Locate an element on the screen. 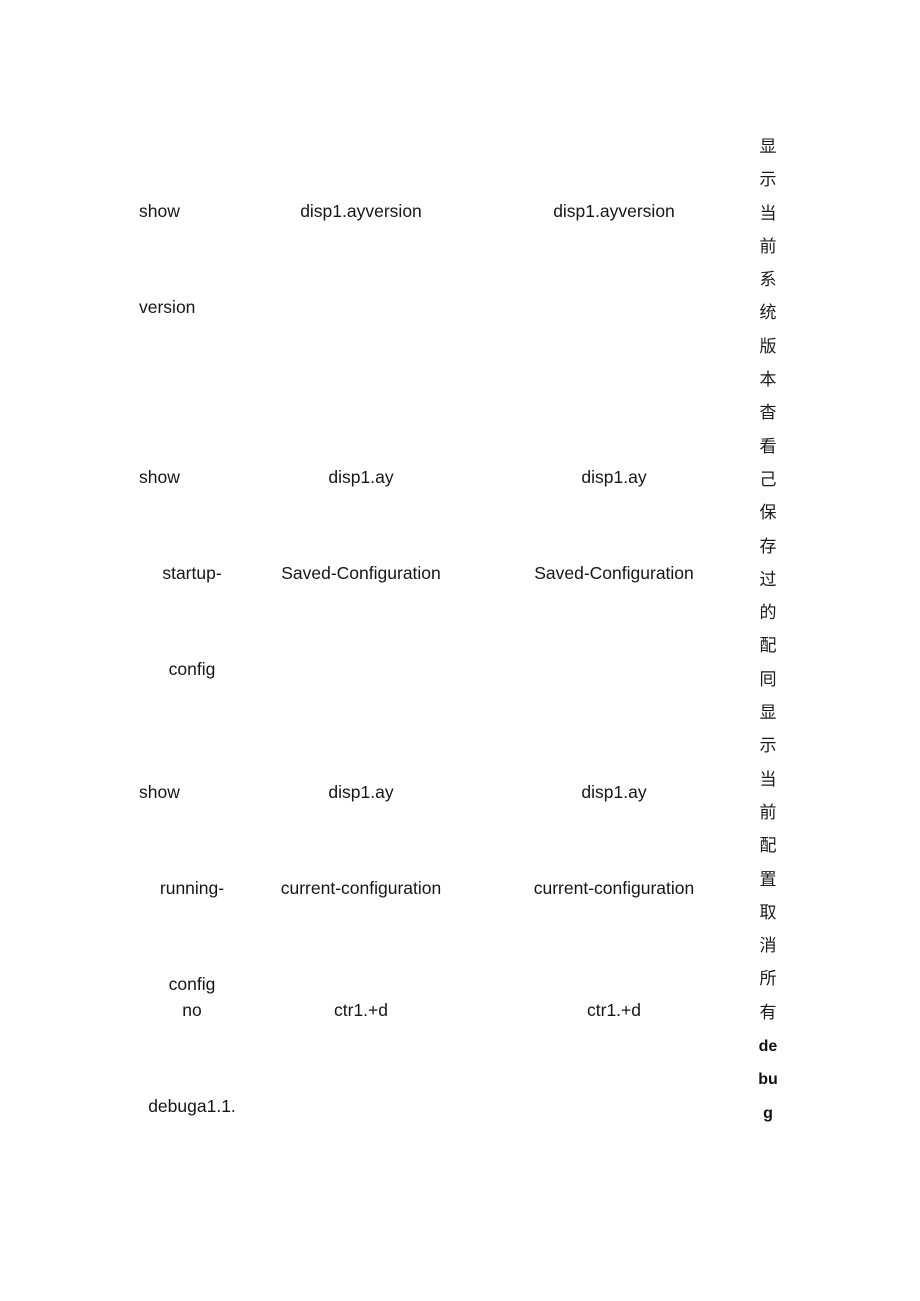 The image size is (920, 1301). description-glyph: 版 is located at coordinates (768, 346).